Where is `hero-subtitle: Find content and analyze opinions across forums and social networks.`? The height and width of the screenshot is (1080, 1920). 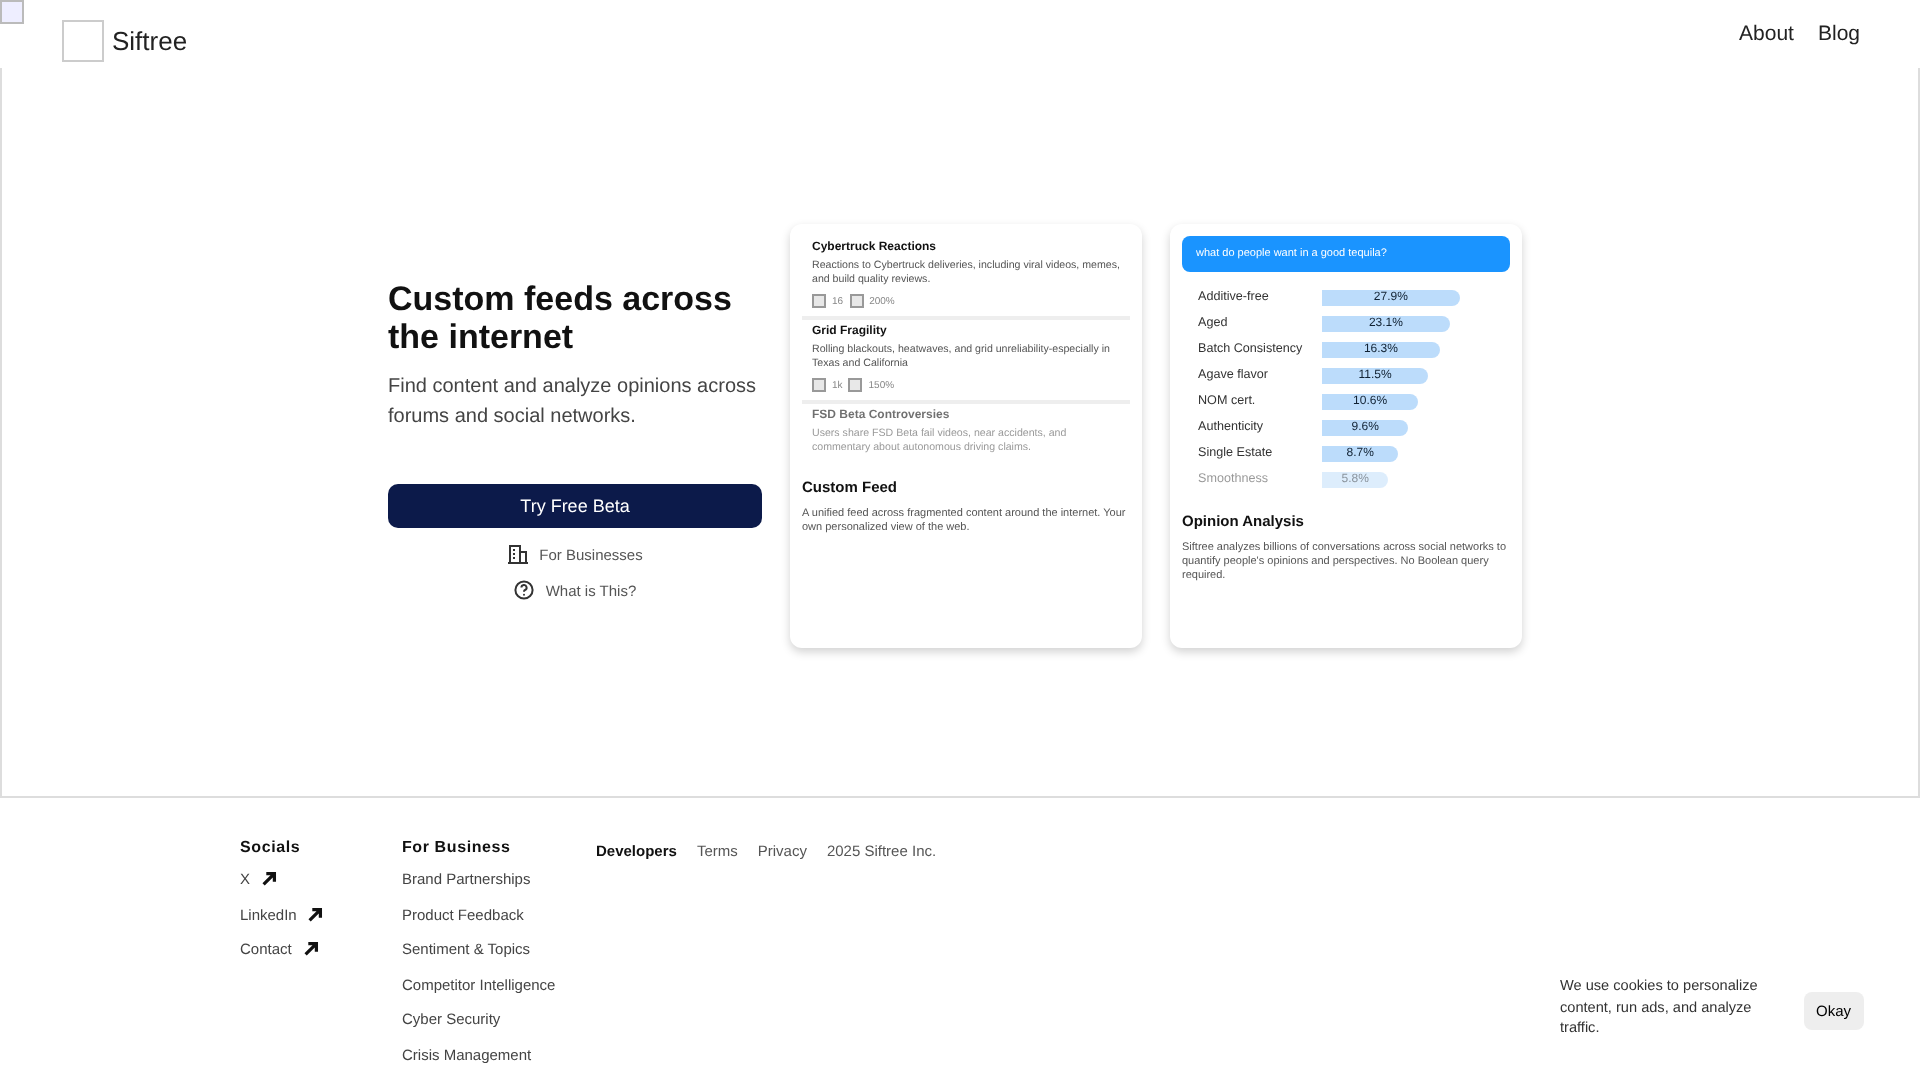
hero-subtitle: Find content and analyze opinions across forums and social networks. is located at coordinates (573, 403).